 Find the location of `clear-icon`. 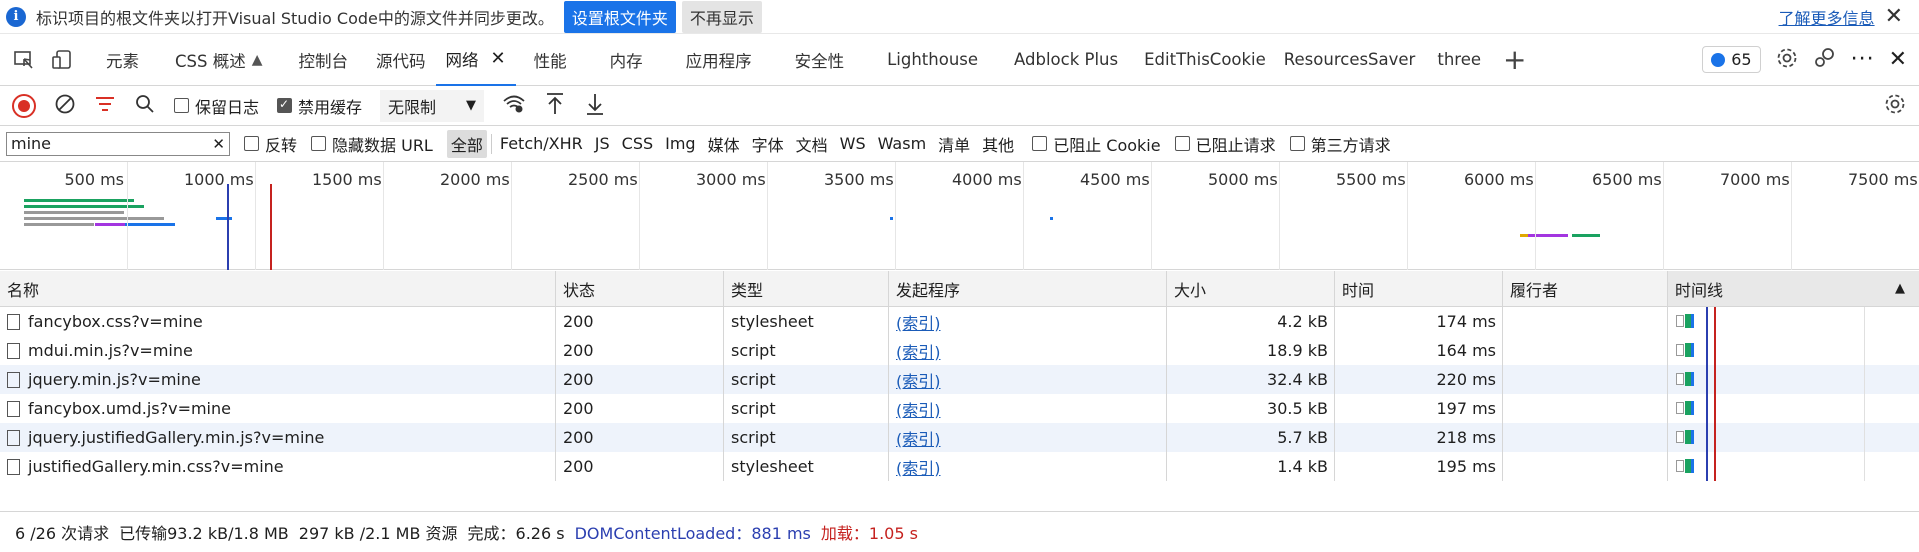

clear-icon is located at coordinates (65, 106).